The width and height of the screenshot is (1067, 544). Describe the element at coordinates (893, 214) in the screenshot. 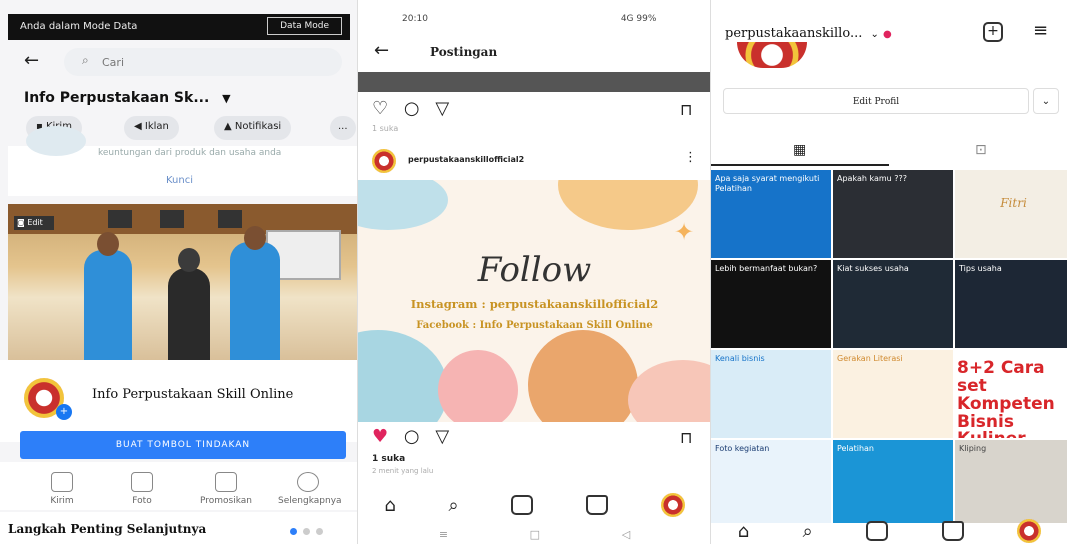

I see `post-tile: Apakah kamu ???` at that location.